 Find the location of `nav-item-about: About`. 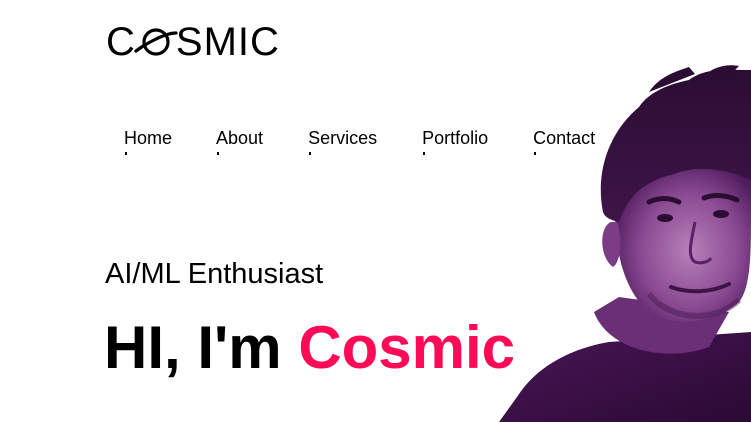

nav-item-about: About is located at coordinates (239, 141).